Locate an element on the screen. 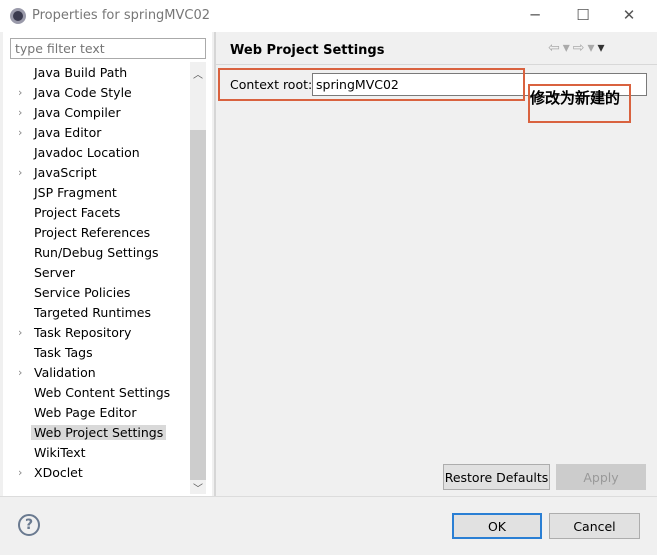 This screenshot has height=555, width=657. scrollbar-thumb is located at coordinates (198, 305).